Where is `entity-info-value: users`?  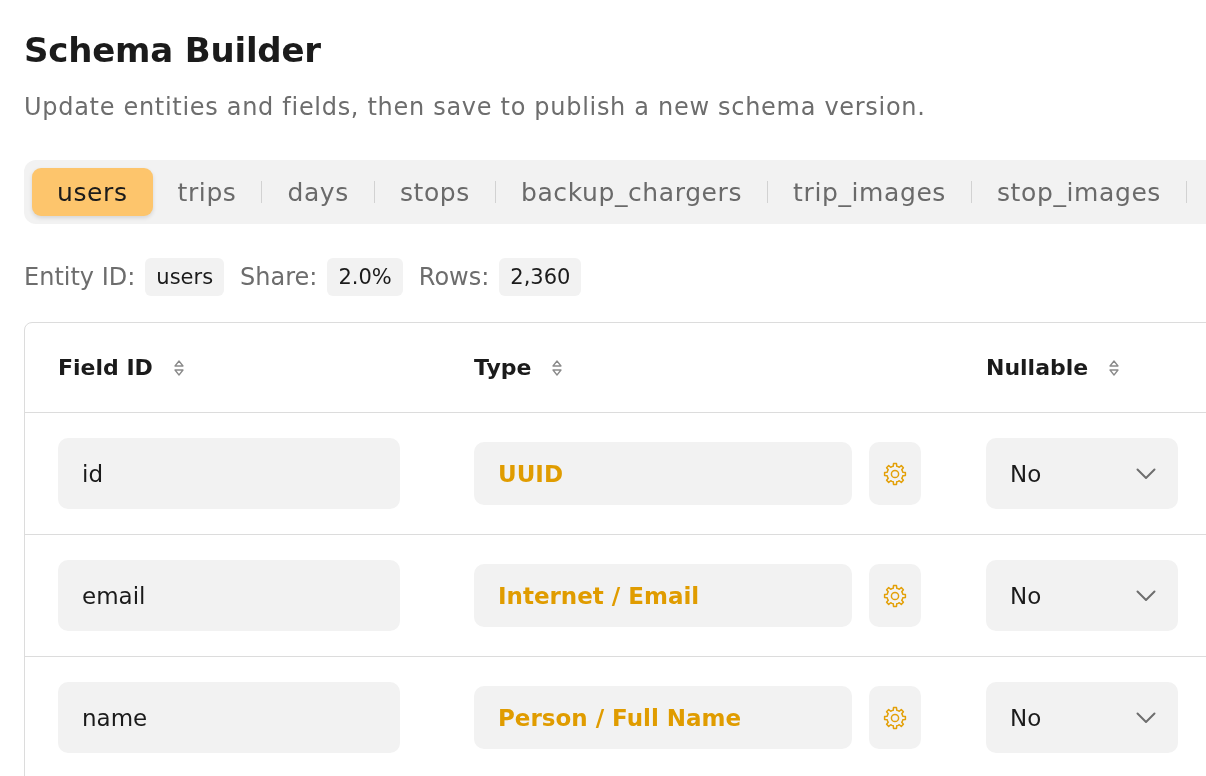
entity-info-value: users is located at coordinates (185, 277).